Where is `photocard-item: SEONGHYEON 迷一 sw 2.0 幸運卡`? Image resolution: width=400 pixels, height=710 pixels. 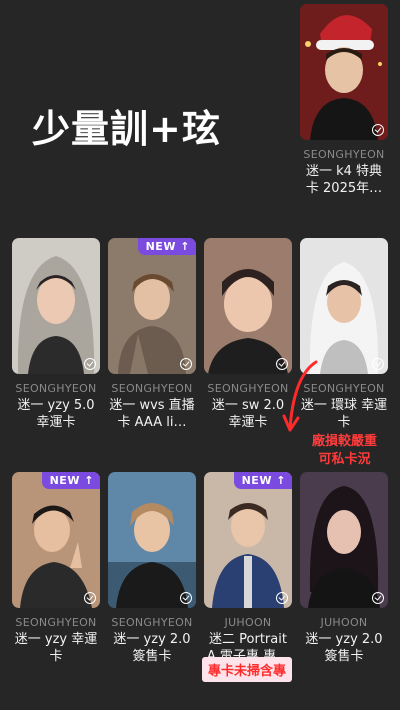
photocard-item: SEONGHYEON 迷一 sw 2.0 幸運卡 is located at coordinates (248, 334).